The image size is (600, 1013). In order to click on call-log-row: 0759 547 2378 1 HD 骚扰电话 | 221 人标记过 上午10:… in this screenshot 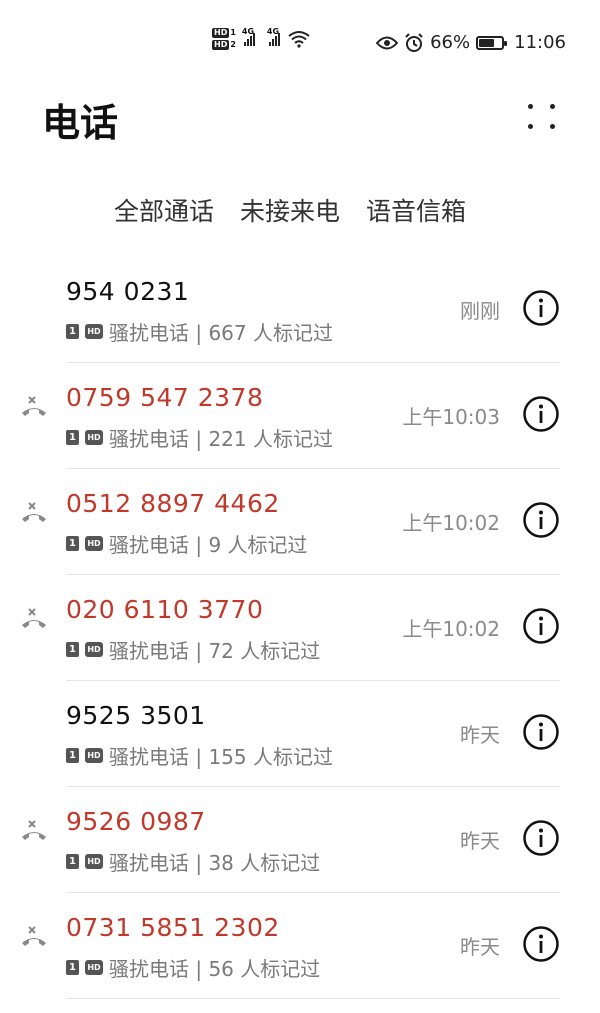, I will do `click(300, 416)`.